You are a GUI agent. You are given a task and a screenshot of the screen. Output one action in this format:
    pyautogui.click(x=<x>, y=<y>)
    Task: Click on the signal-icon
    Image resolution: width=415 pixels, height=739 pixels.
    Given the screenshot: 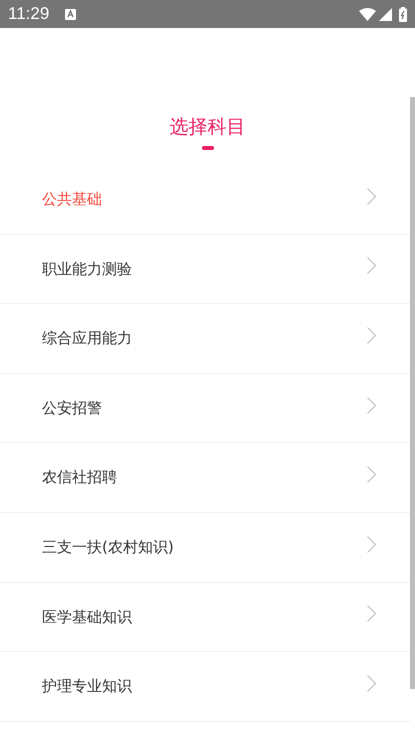 What is the action you would take?
    pyautogui.click(x=385, y=14)
    